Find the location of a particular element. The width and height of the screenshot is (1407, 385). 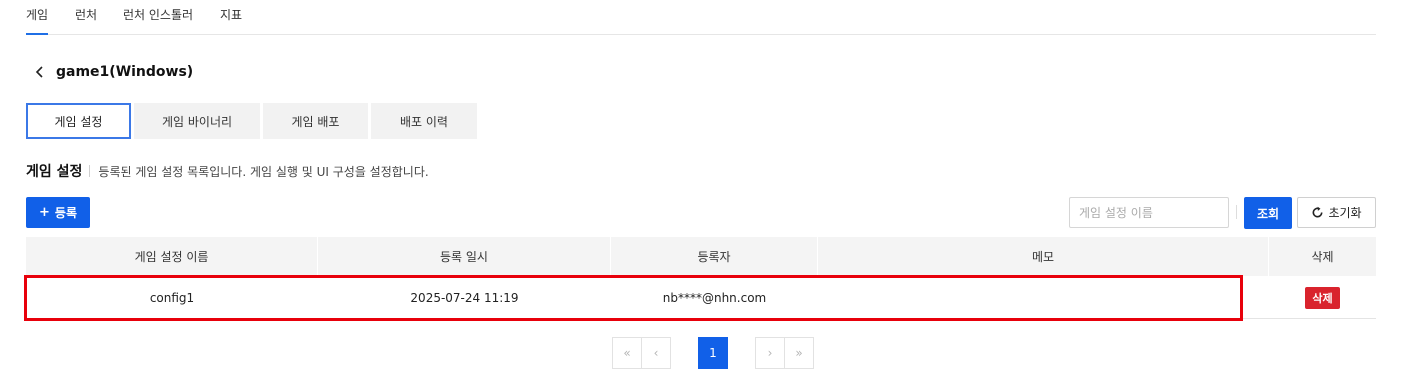

add-button-label: 등록 is located at coordinates (65, 213).